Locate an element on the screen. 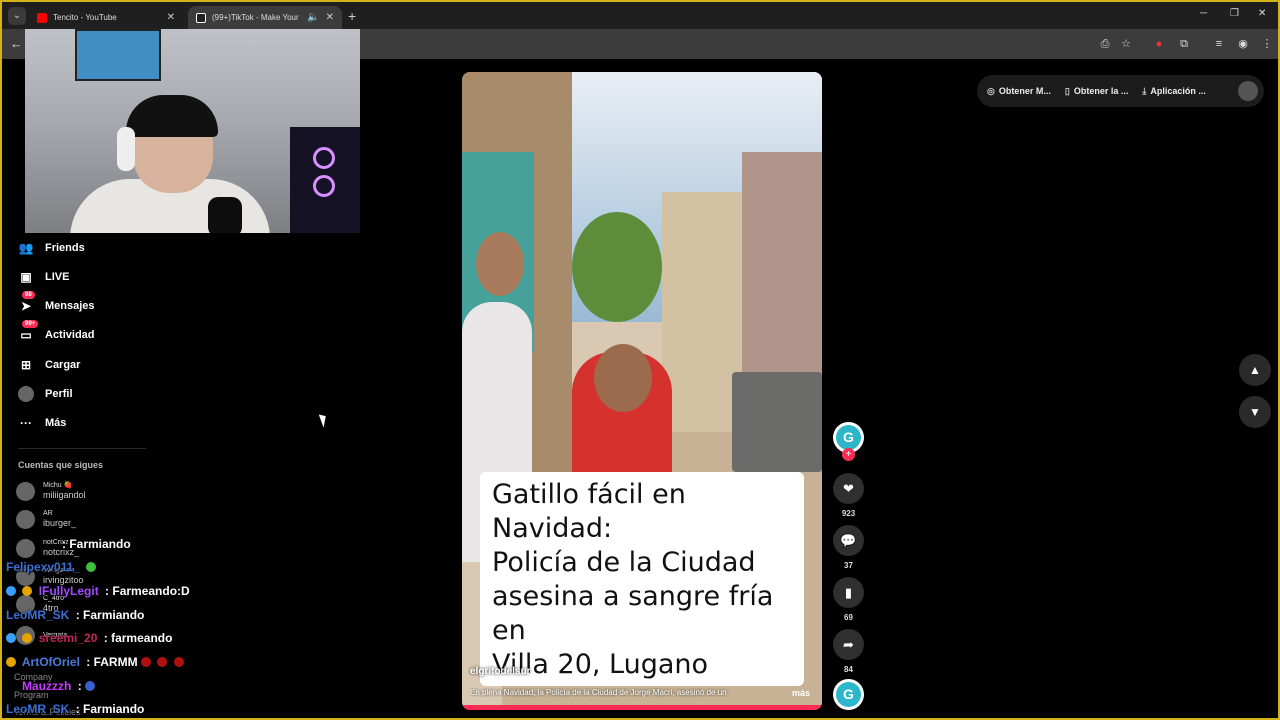 The height and width of the screenshot is (720, 1280). share-icon: ➦ is located at coordinates (848, 644).